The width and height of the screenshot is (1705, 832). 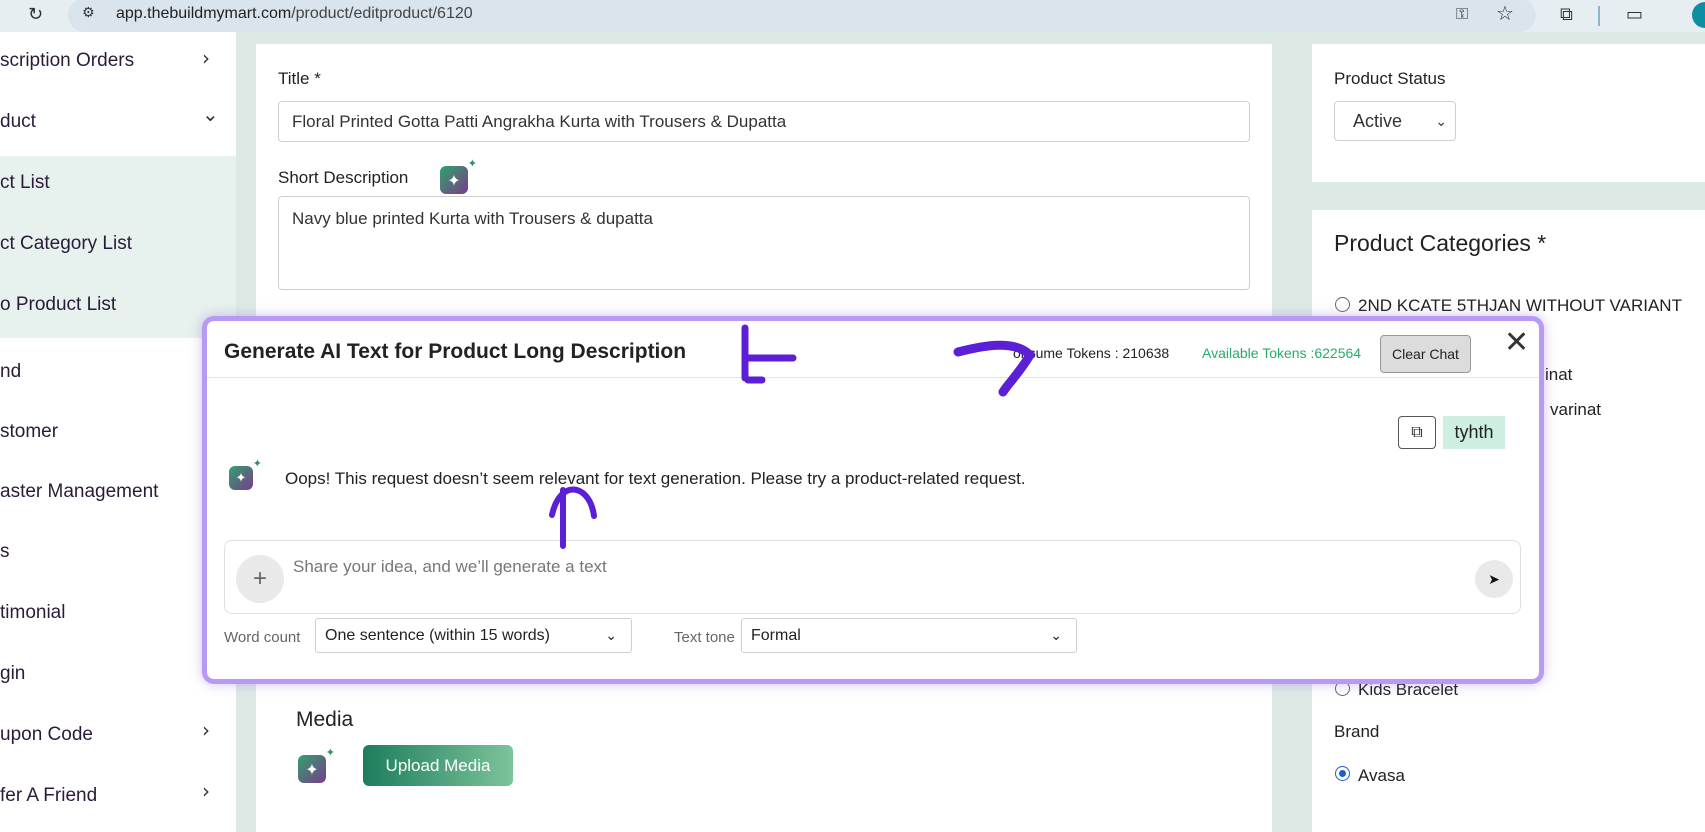 What do you see at coordinates (88, 13) in the screenshot?
I see `site-info-icon: ⚙` at bounding box center [88, 13].